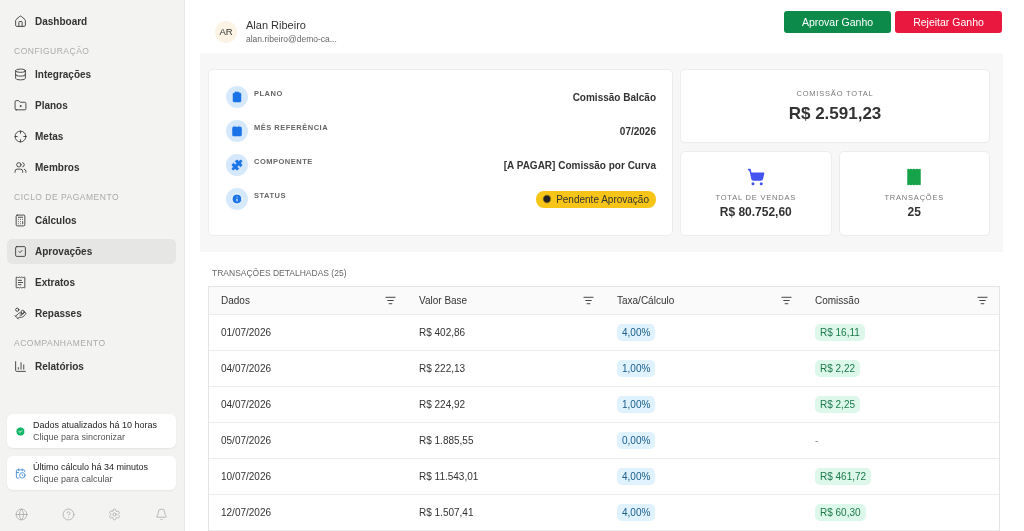 The height and width of the screenshot is (531, 1024). What do you see at coordinates (226, 31) in the screenshot?
I see `avatar: AR` at bounding box center [226, 31].